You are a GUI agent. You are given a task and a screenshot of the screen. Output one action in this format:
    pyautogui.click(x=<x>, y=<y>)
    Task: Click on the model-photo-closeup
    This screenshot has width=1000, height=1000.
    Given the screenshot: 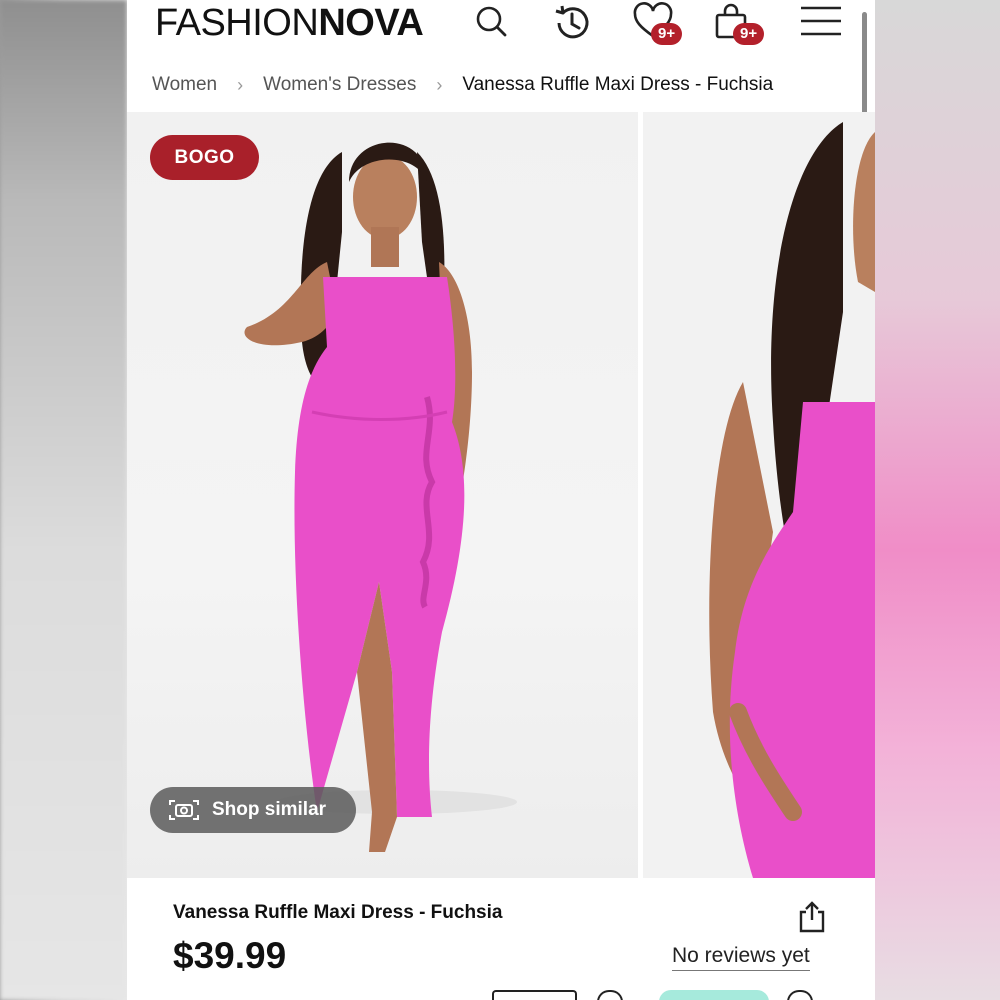 What is the action you would take?
    pyautogui.click(x=792, y=500)
    